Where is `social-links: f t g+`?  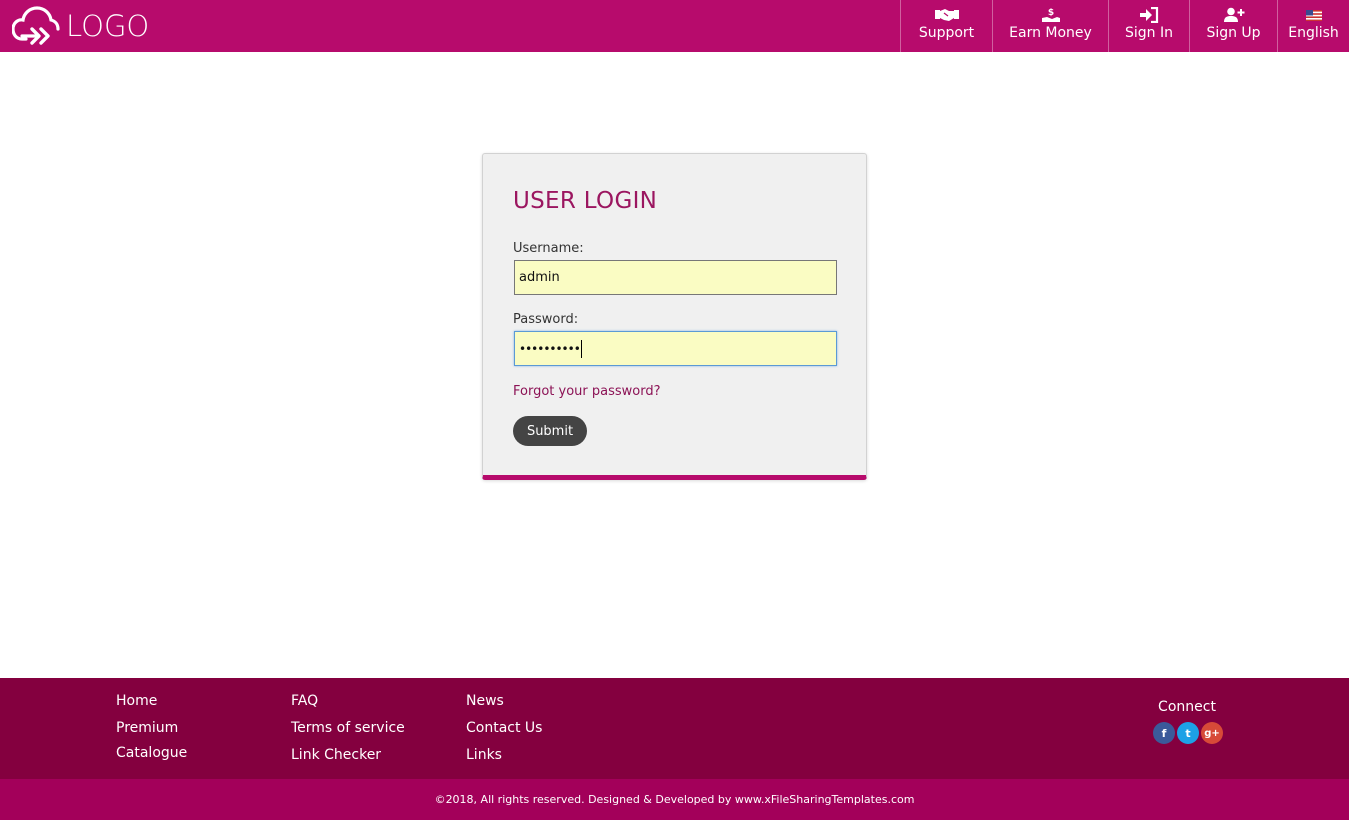
social-links: f t g+ is located at coordinates (1188, 733).